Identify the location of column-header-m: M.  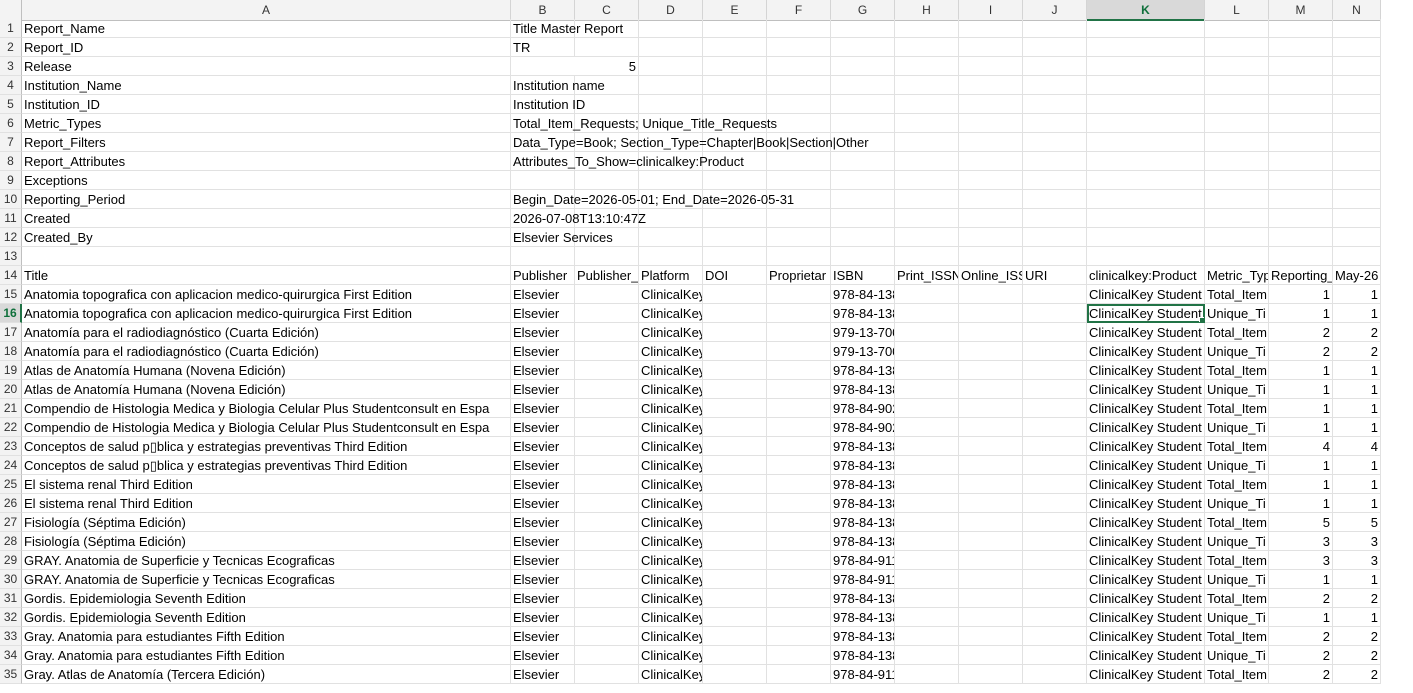
(1301, 10).